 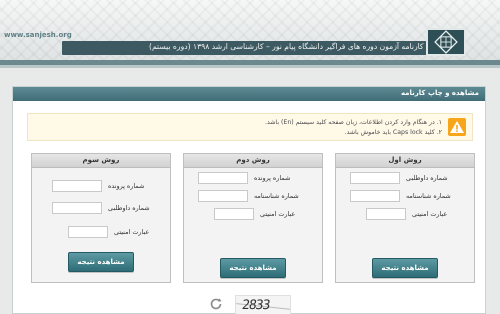 I want to click on site-url: www.sanjesh.org, so click(x=38, y=35).